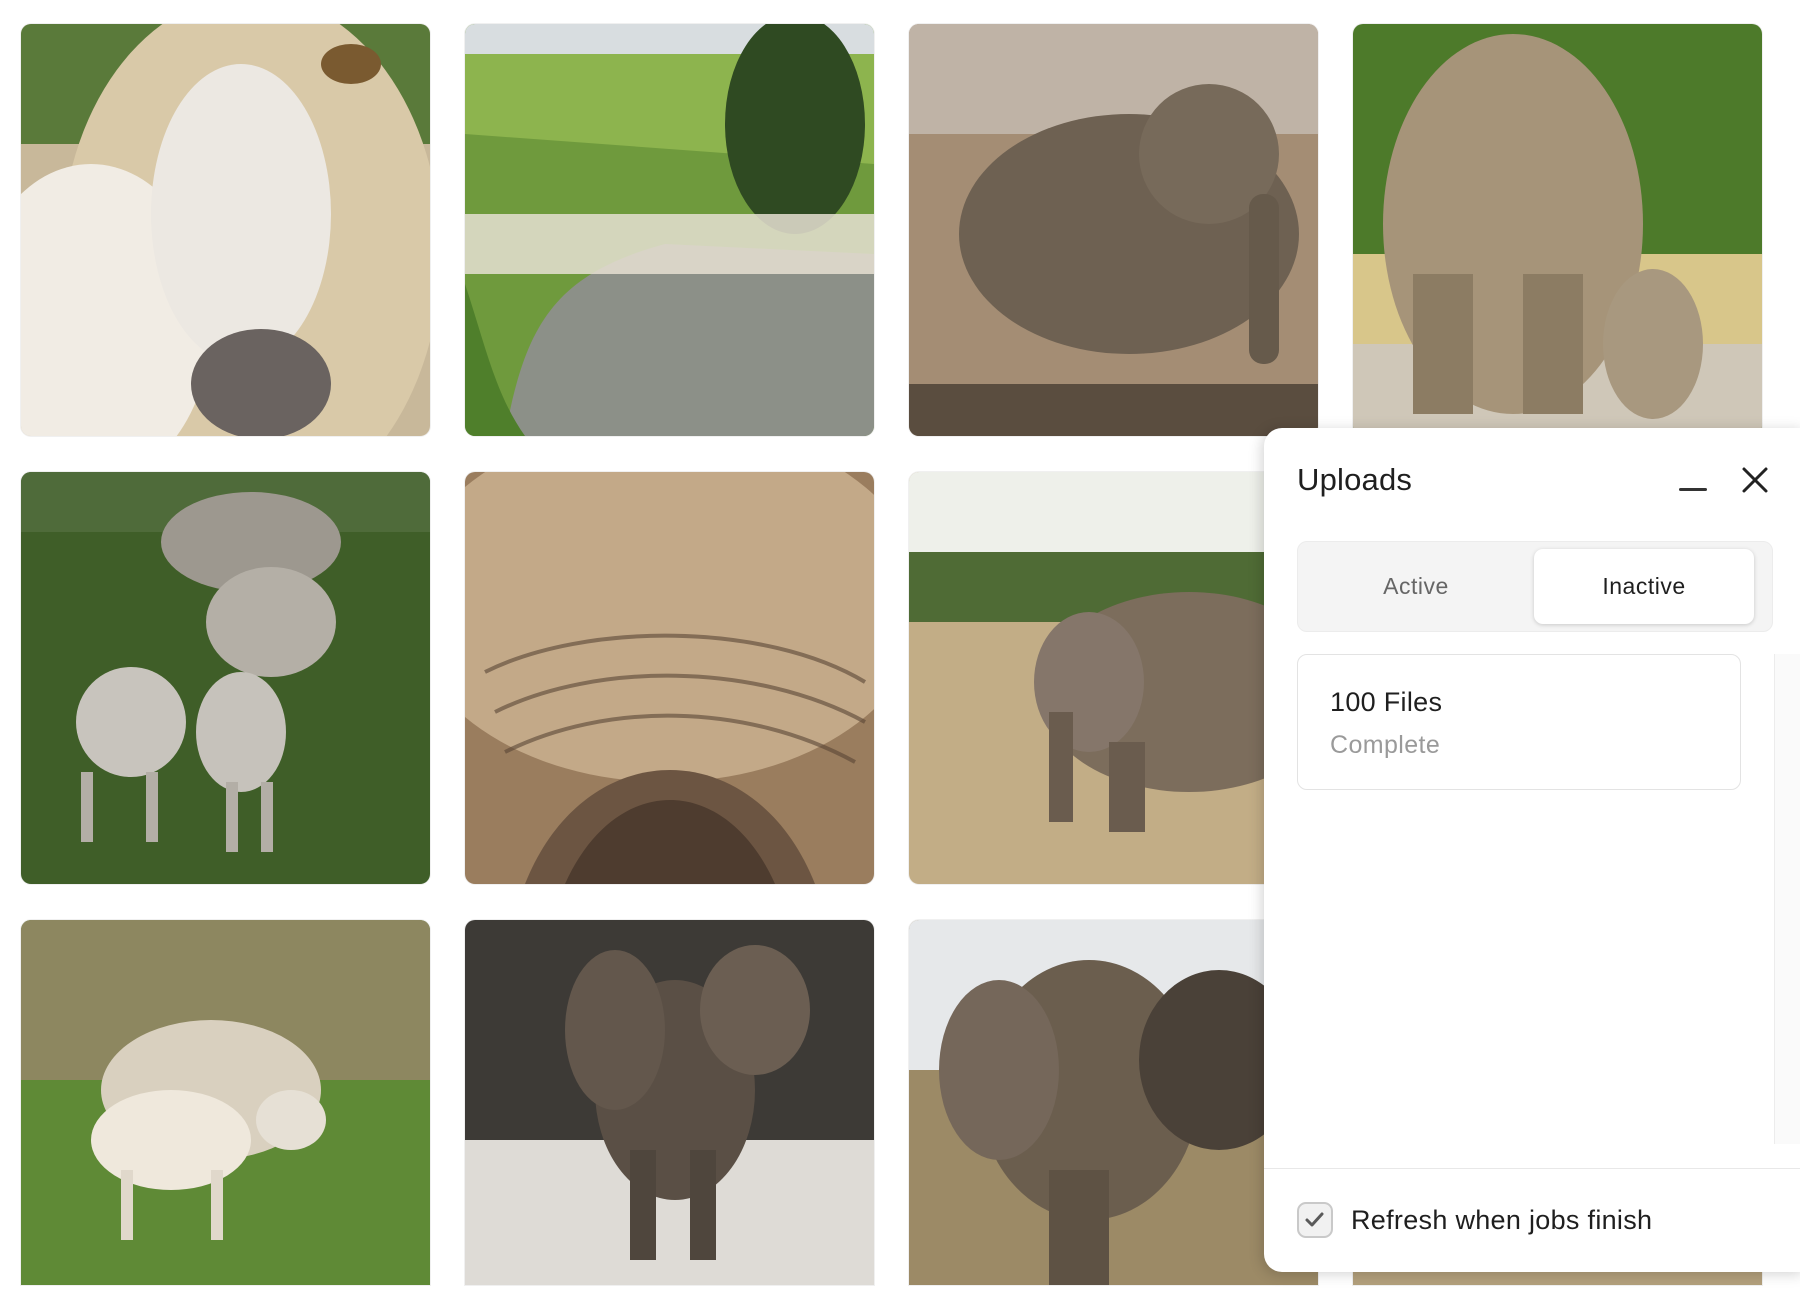  Describe the element at coordinates (669, 230) in the screenshot. I see `gallery-image-sheep-road` at that location.